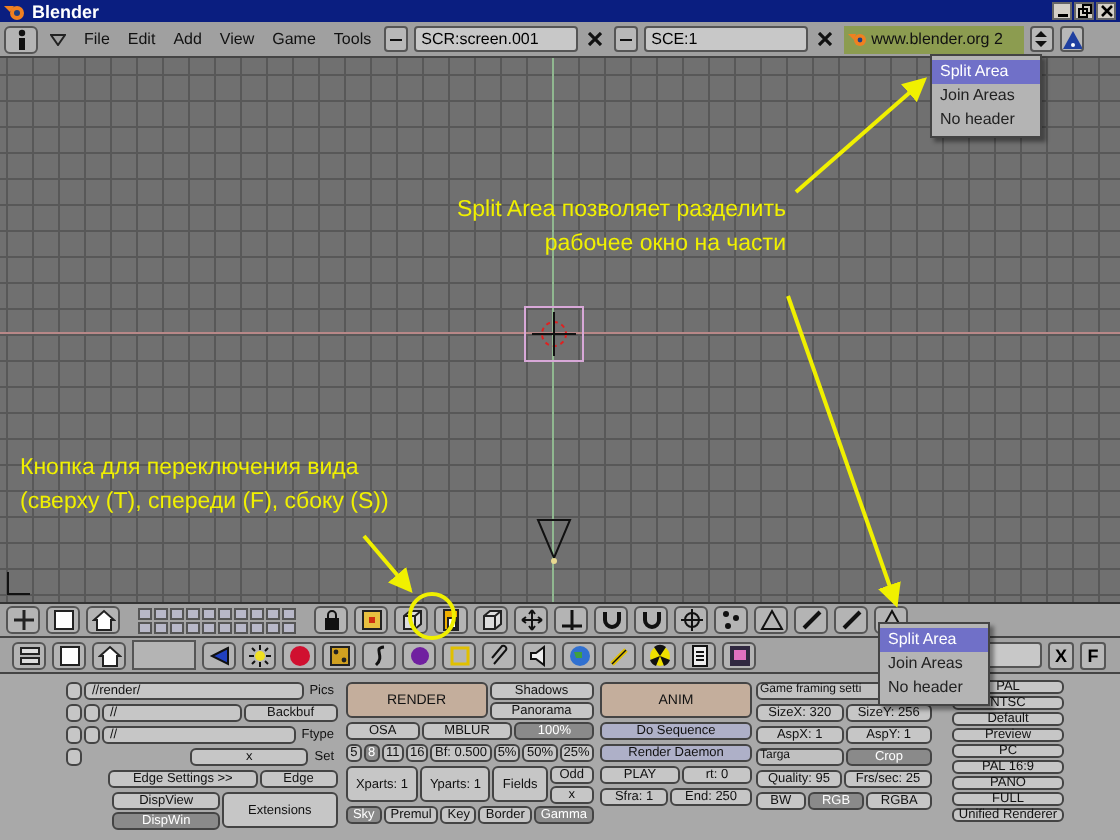 This screenshot has width=1120, height=840. Describe the element at coordinates (531, 620) in the screenshot. I see `move-icon` at that location.